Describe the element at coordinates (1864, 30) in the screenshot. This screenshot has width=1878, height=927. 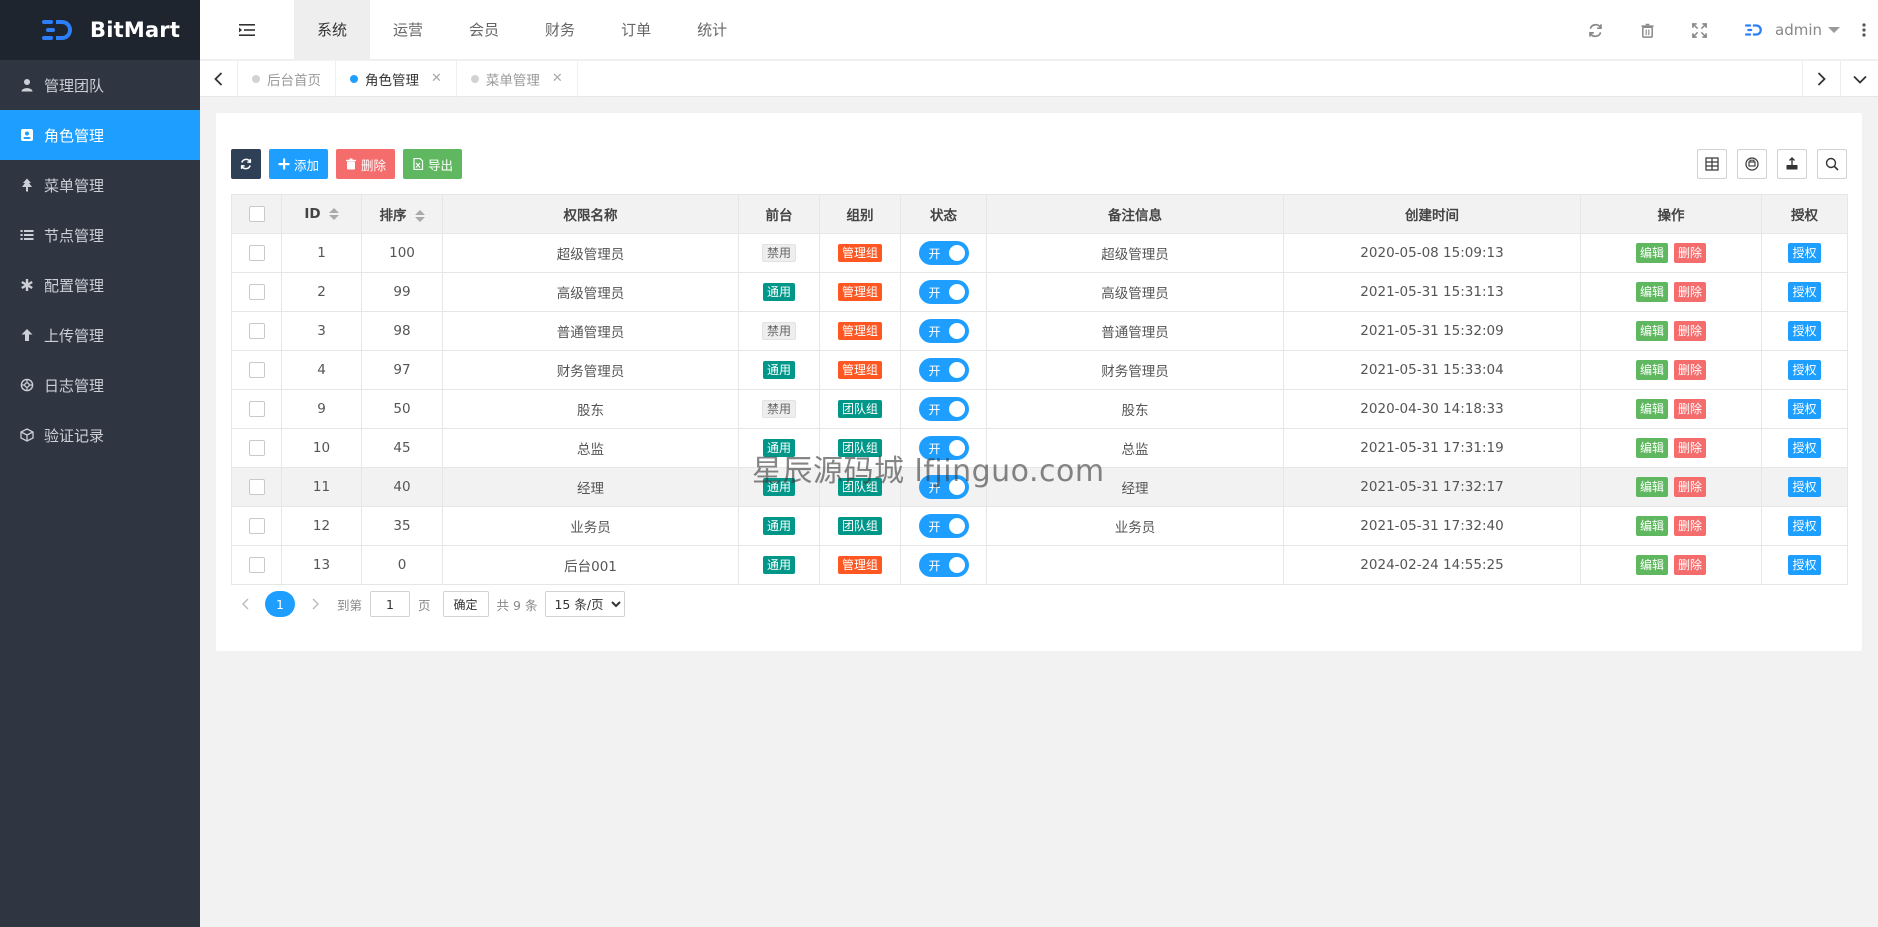
I see `more-button` at that location.